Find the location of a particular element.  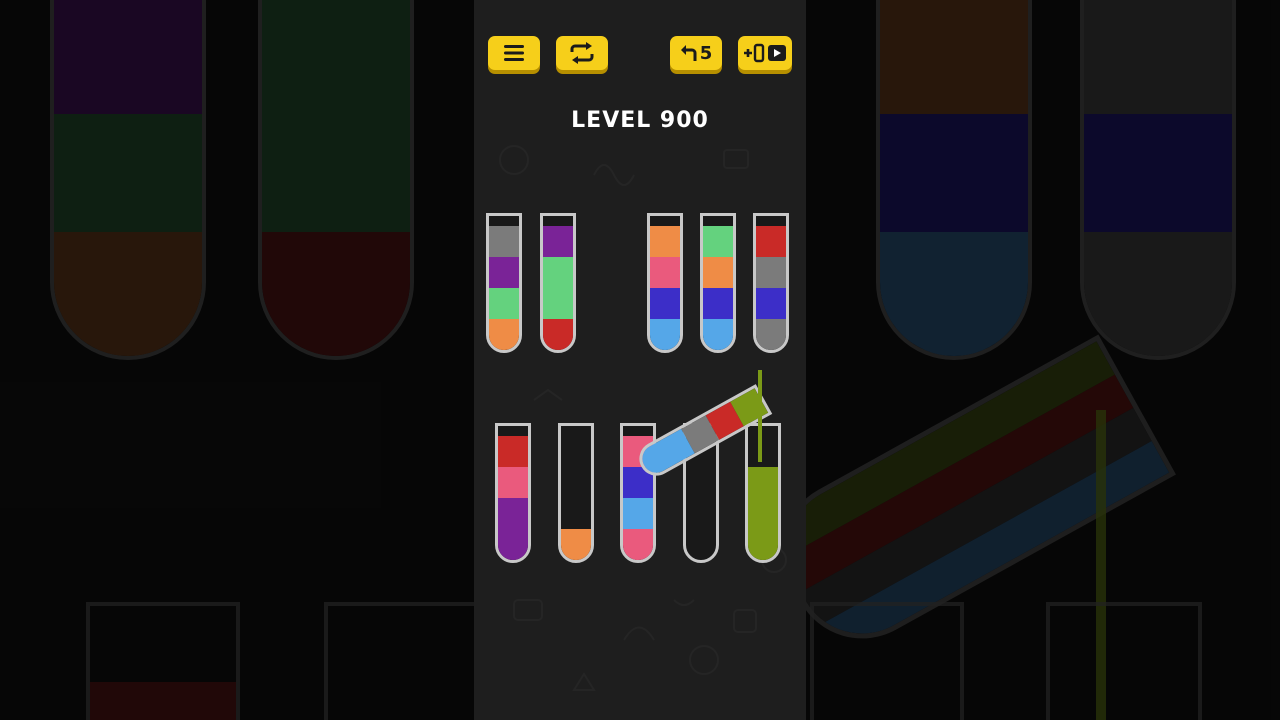

restart-icon is located at coordinates (582, 53).